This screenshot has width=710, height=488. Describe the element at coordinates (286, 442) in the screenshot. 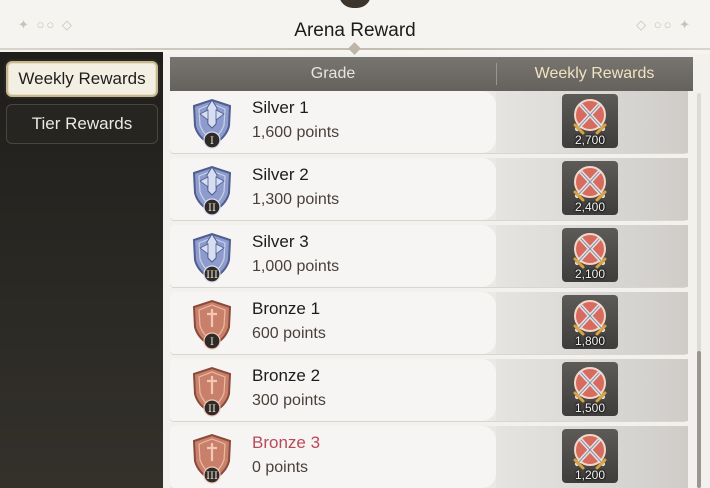

I see `grade-name: Bronze 3` at that location.